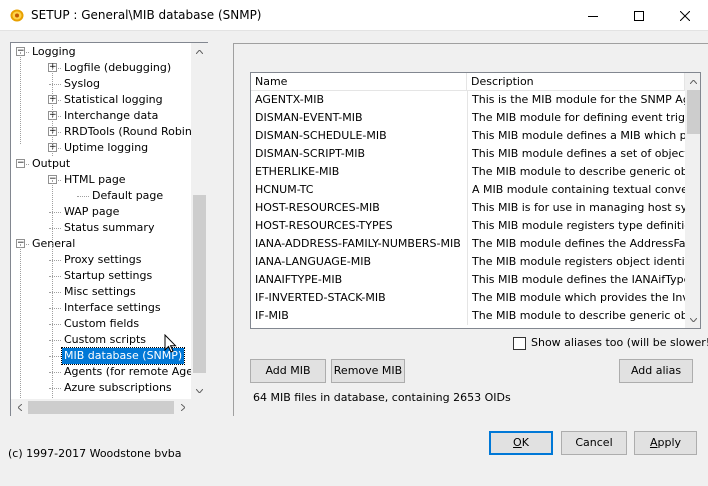  I want to click on tree-item-label: Interface settings, so click(112, 308).